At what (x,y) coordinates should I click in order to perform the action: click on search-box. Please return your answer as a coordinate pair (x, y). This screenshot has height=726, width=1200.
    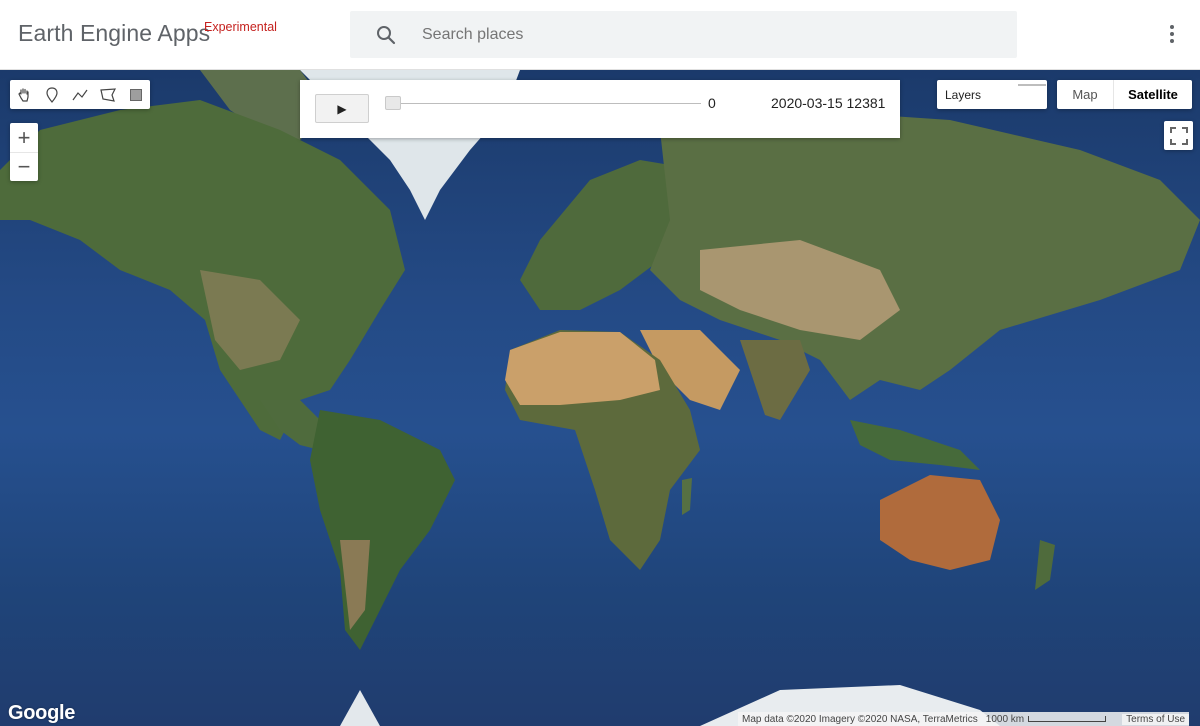
    Looking at the image, I should click on (683, 34).